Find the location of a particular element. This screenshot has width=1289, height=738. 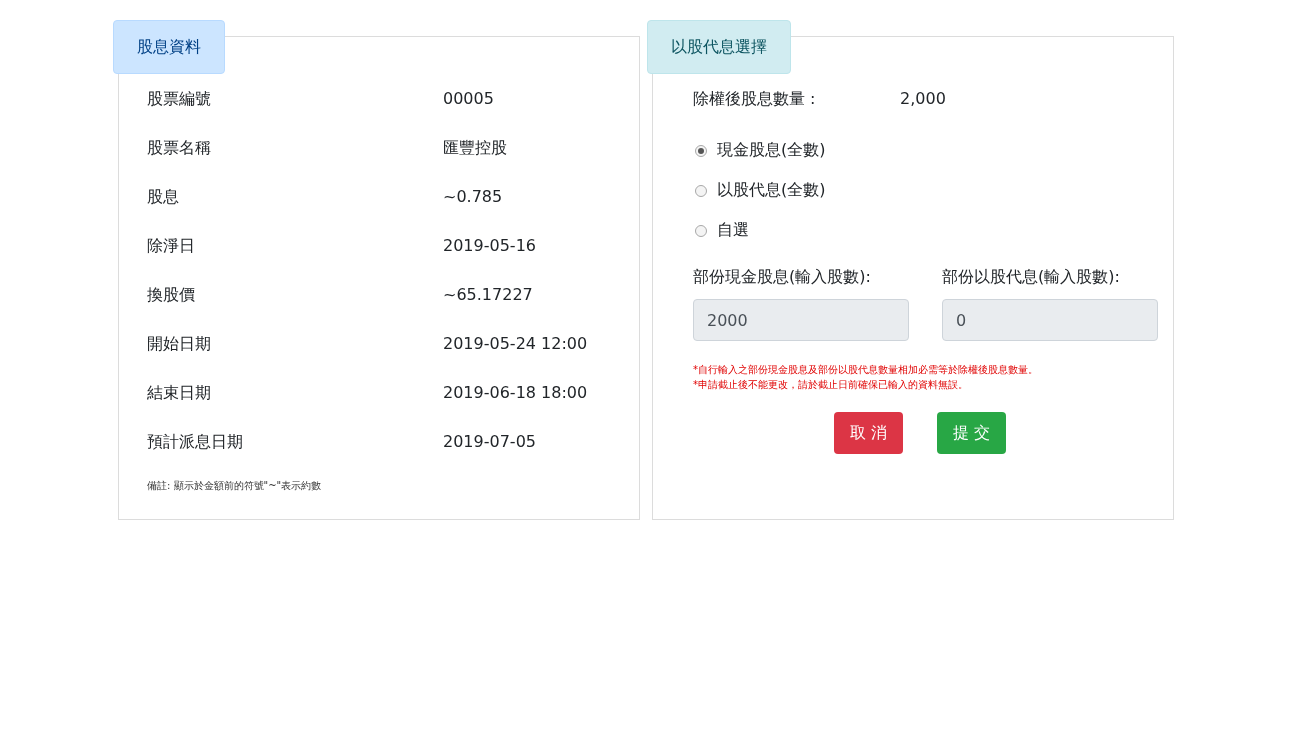

field-label: 部份現金股息(輸入股數): is located at coordinates (782, 277).